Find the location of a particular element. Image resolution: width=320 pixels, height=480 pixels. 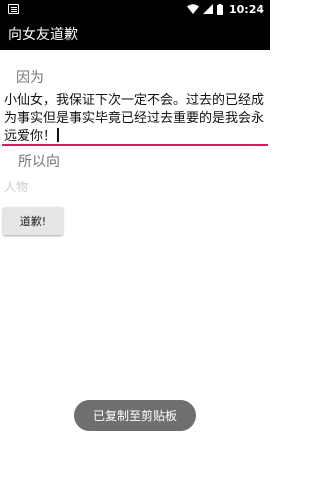

wifi-icon is located at coordinates (192, 9).